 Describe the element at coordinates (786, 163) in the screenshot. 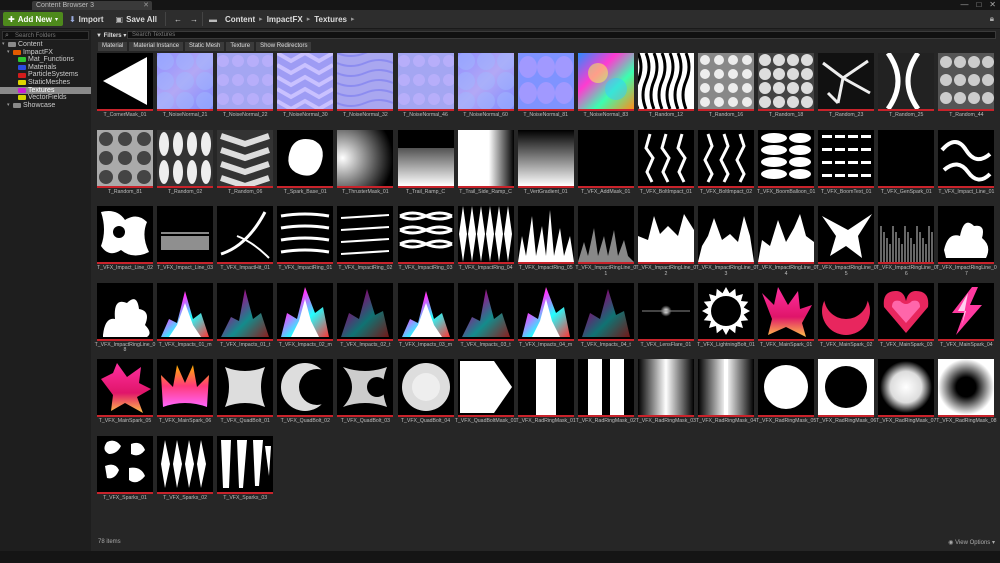

I see `asset-tile: T_VFX_BoomBalloon_01` at that location.